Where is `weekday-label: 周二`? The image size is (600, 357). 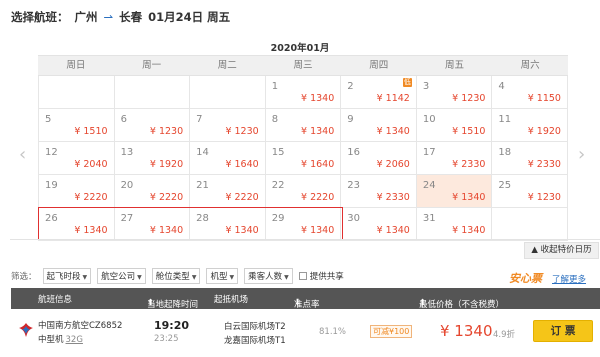 weekday-label: 周二 is located at coordinates (227, 65).